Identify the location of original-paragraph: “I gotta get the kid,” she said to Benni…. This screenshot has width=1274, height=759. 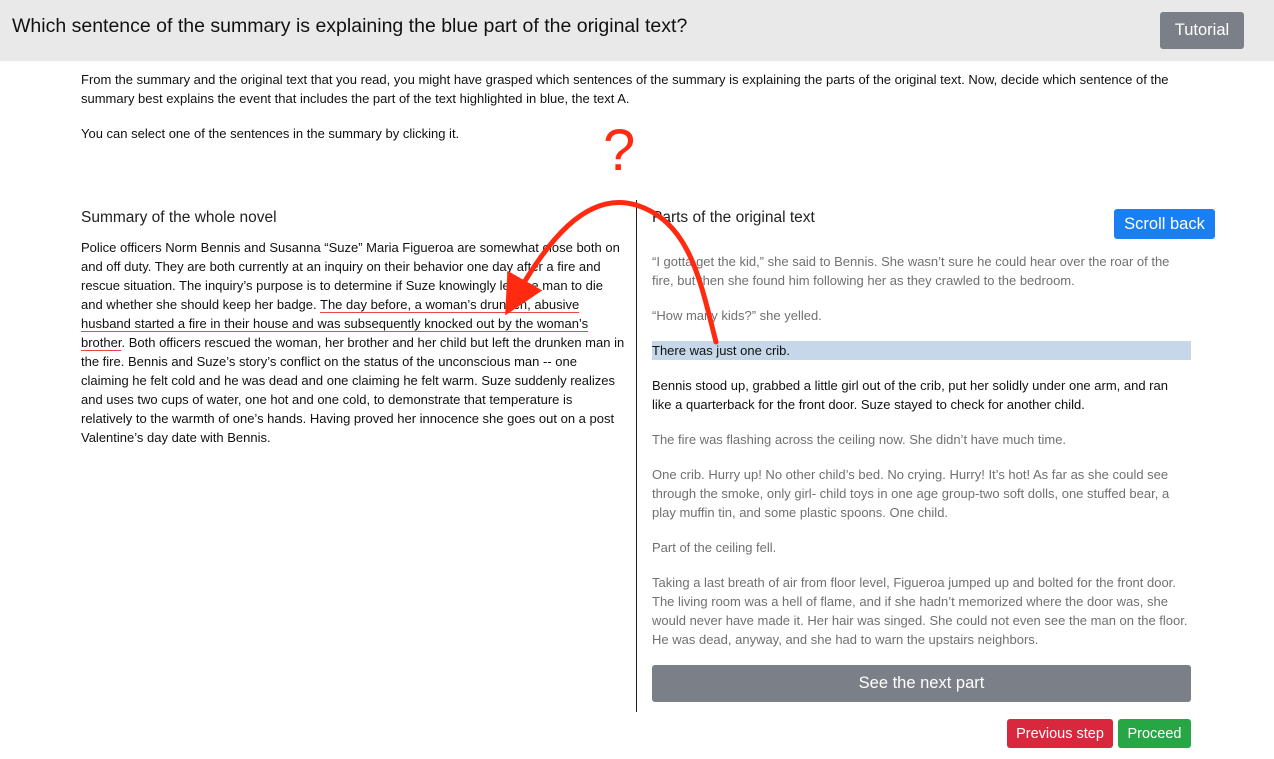
(911, 271).